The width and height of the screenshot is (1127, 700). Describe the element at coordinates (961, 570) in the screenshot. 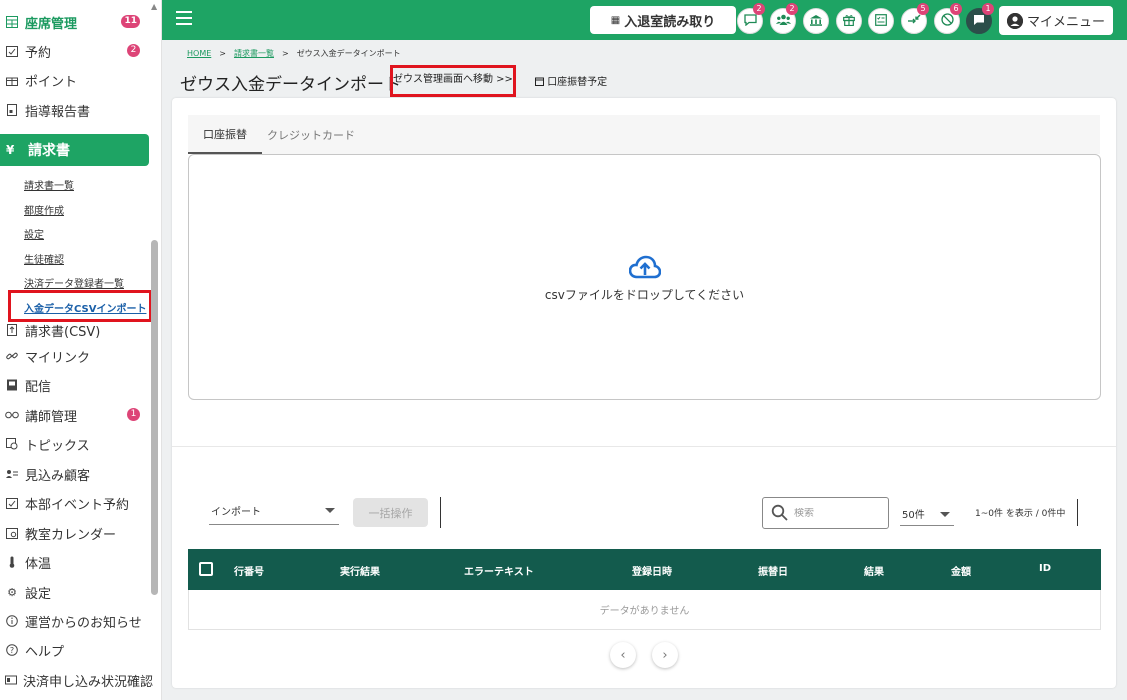

I see `column-header-amount: 金額` at that location.